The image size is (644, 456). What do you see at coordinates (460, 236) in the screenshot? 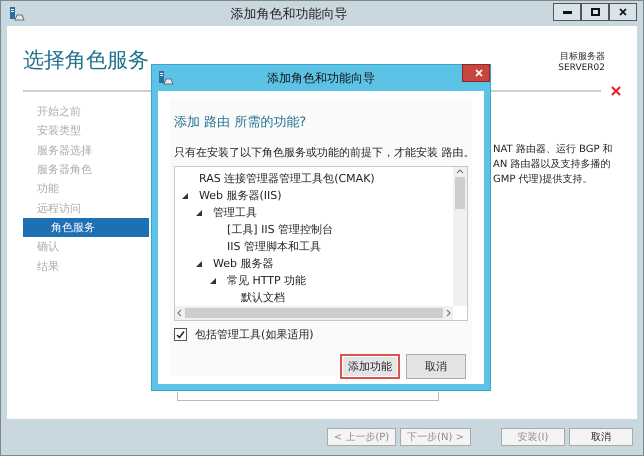
I see `vertical-scrollbar` at bounding box center [460, 236].